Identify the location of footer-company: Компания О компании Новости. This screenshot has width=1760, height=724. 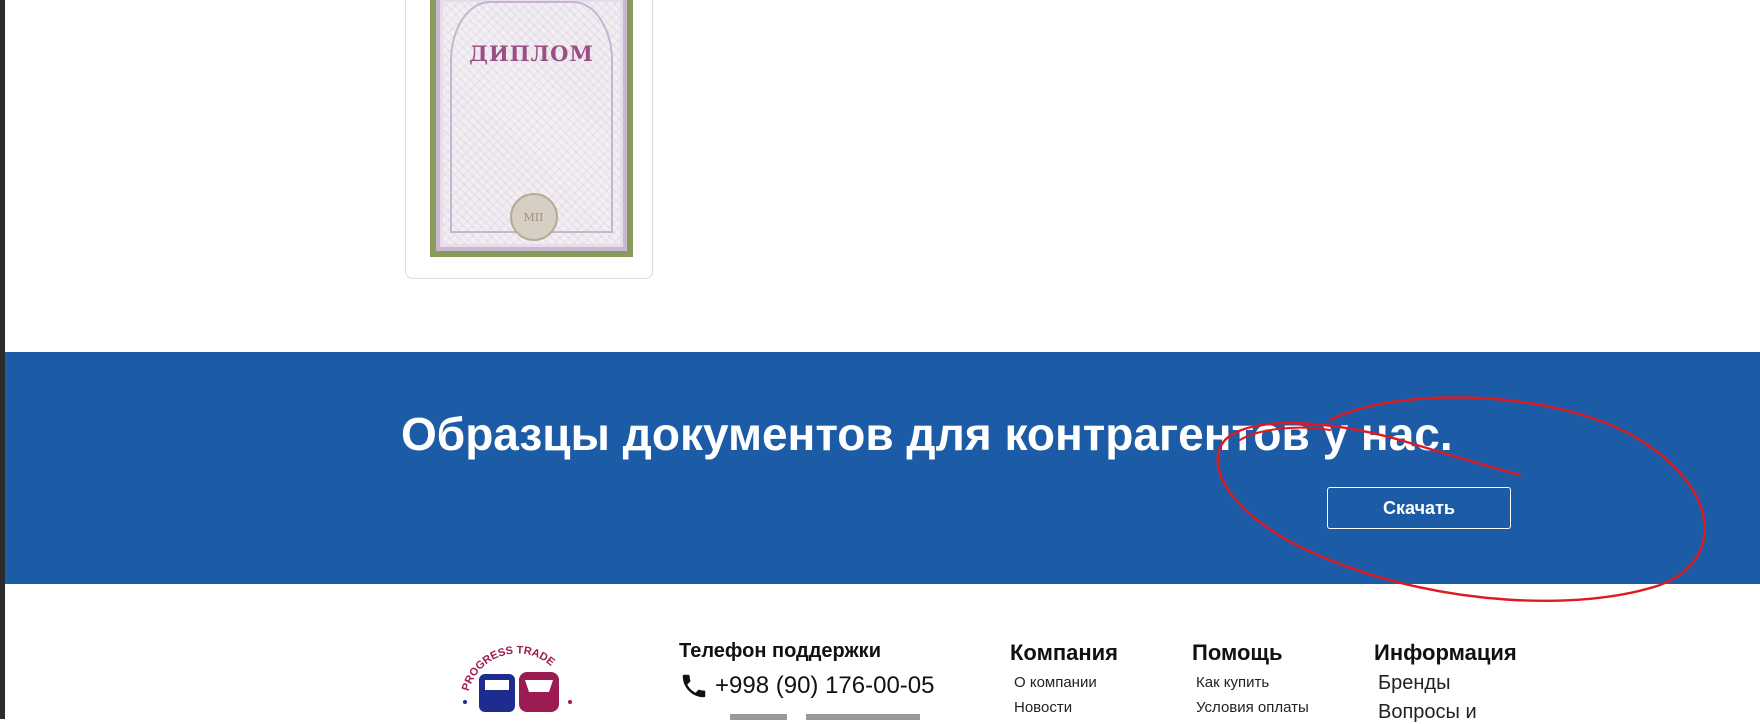
(1064, 678).